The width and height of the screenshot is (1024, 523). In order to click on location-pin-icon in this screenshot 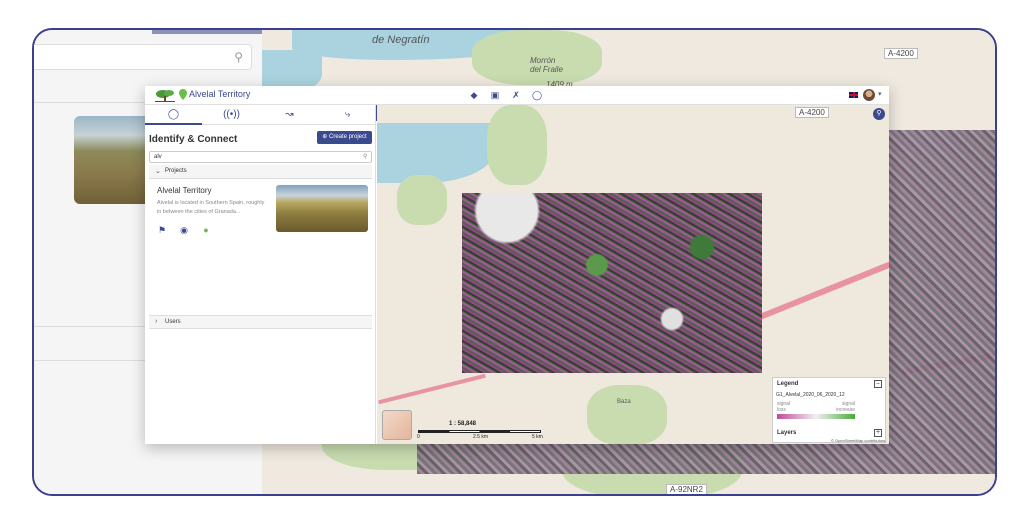, I will do `click(183, 94)`.